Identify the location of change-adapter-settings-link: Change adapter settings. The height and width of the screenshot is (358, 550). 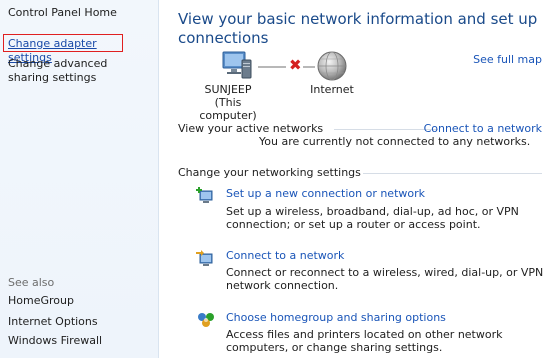
(63, 49).